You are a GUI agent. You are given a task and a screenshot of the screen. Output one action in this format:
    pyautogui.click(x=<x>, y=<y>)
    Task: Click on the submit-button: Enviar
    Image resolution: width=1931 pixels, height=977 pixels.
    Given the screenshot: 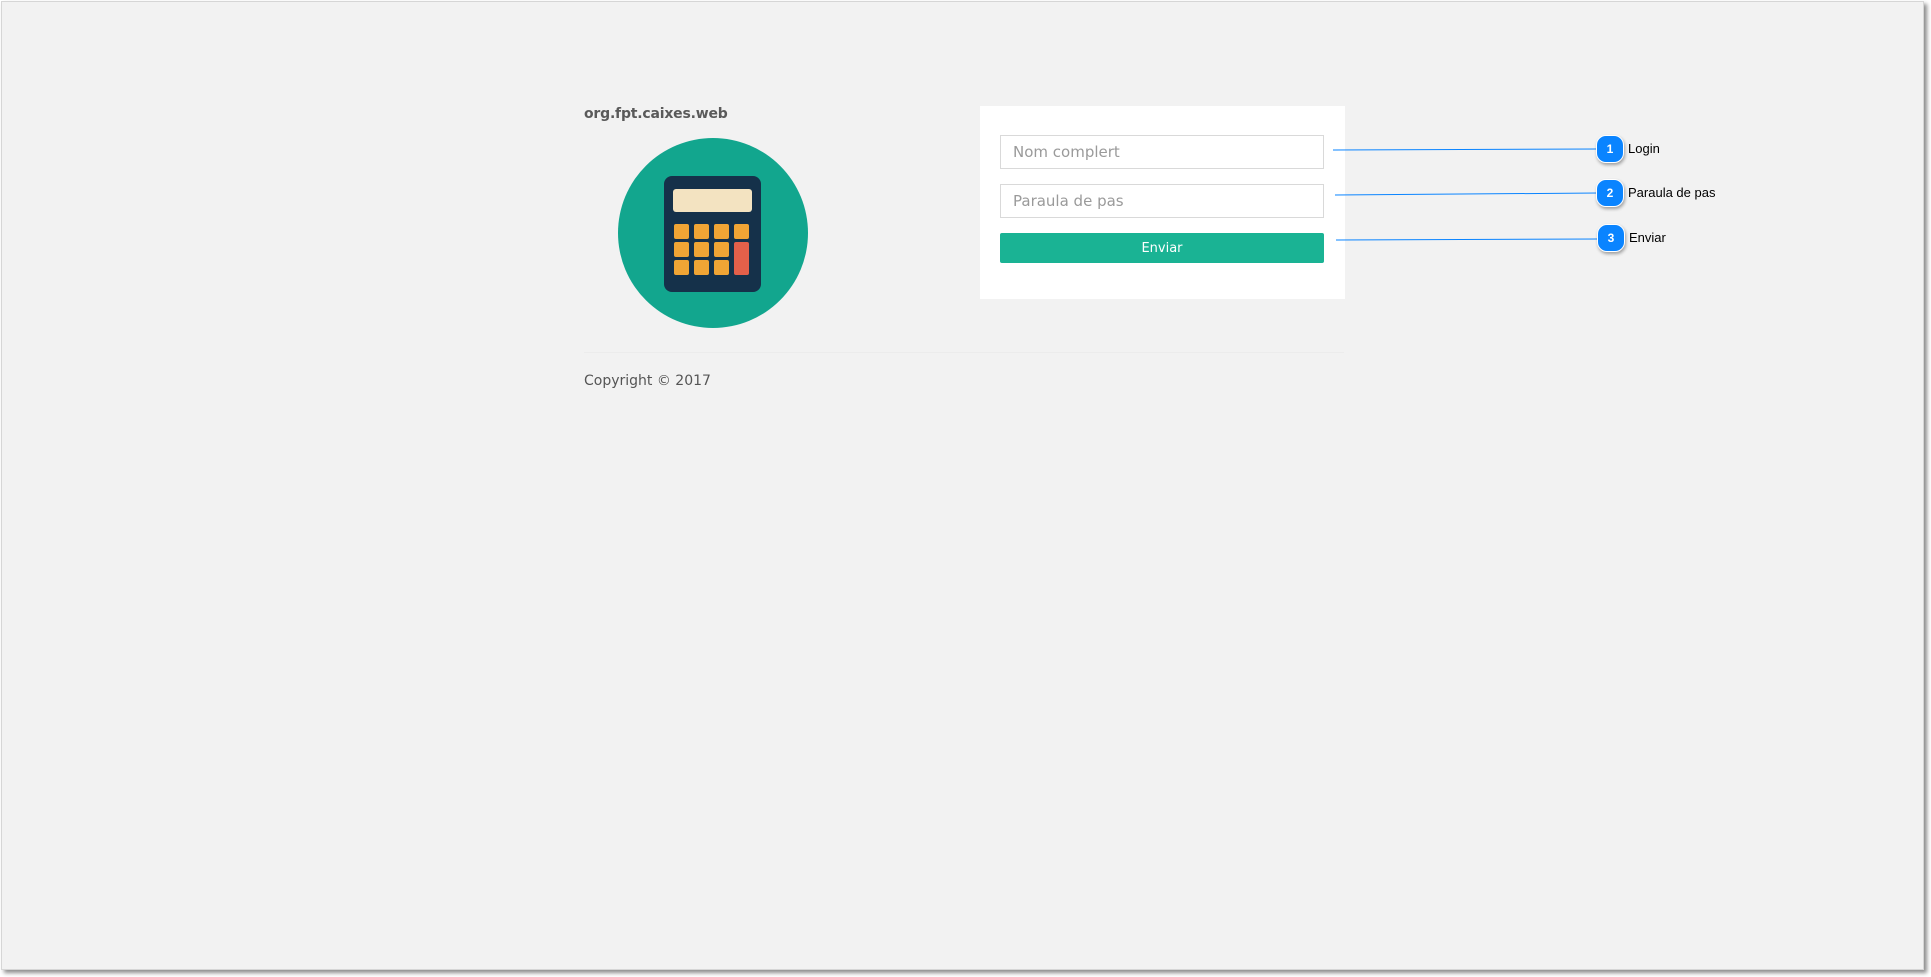 What is the action you would take?
    pyautogui.click(x=1162, y=248)
    